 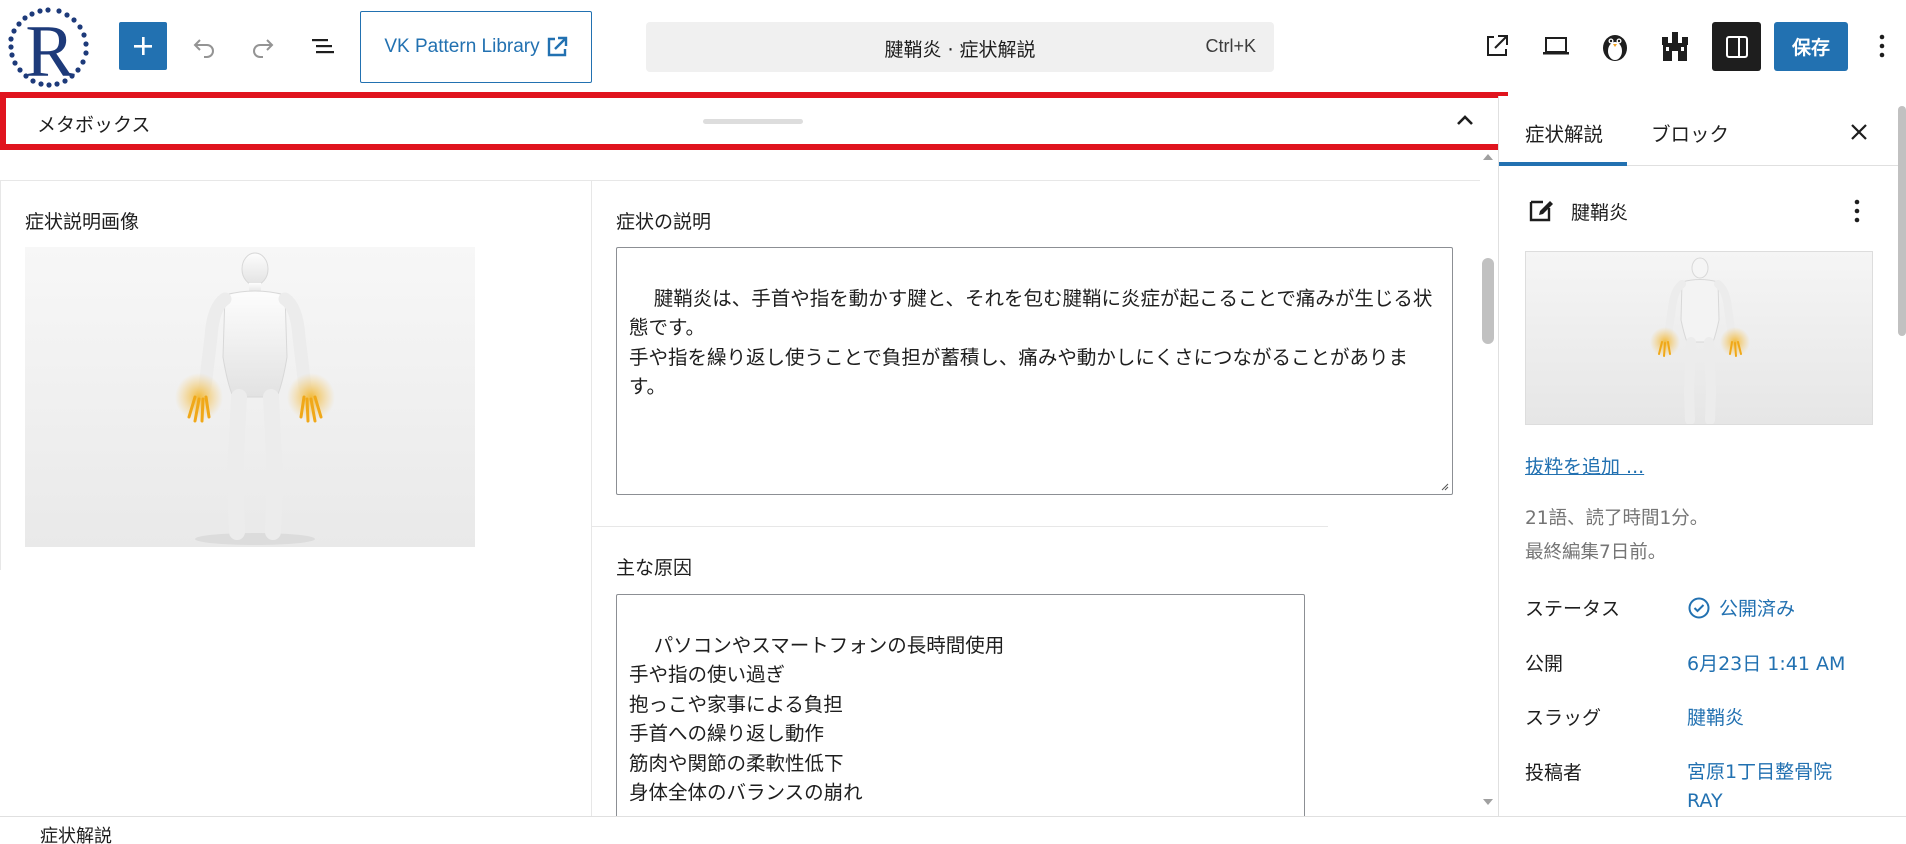 I want to click on plus-icon, so click(x=143, y=46).